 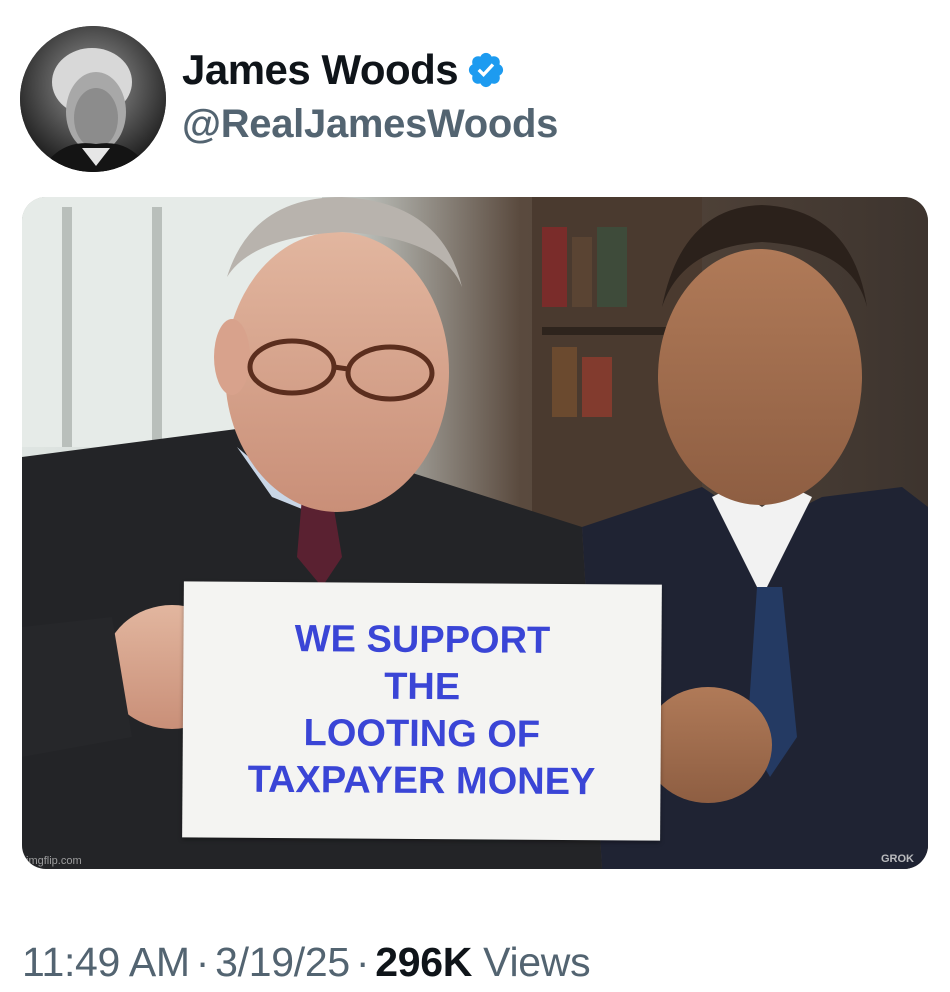 I want to click on author-handle: @RealJamesWoods, so click(x=370, y=124).